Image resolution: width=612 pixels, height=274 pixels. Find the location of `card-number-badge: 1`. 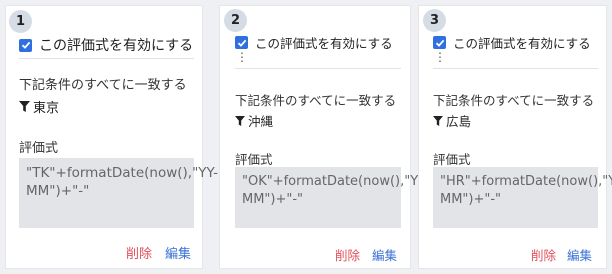

card-number-badge: 1 is located at coordinates (20, 21).